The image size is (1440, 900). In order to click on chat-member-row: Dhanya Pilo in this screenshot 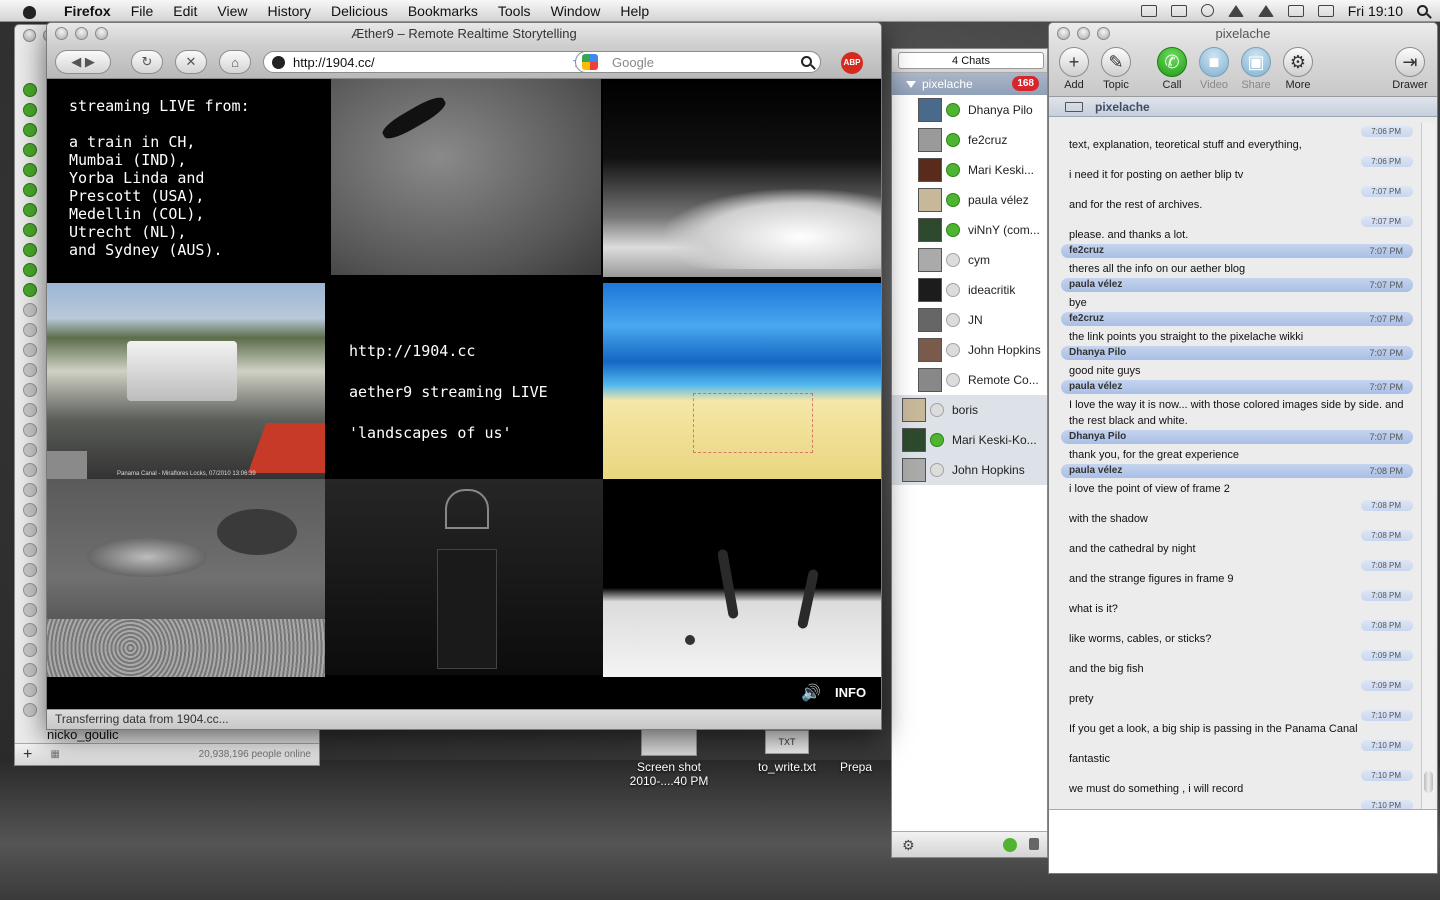, I will do `click(969, 110)`.